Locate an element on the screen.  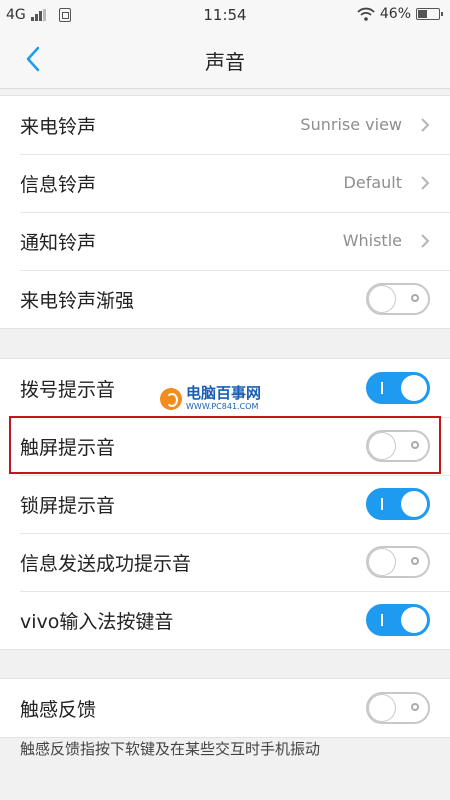
row-label: 信息发送成功提示音 is located at coordinates (106, 564).